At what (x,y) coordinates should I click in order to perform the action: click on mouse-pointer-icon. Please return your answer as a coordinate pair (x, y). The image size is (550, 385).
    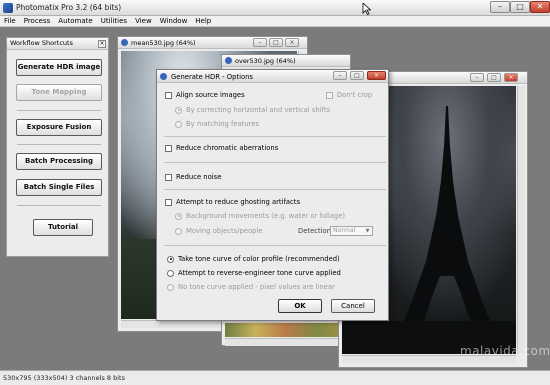
    Looking at the image, I should click on (366, 9).